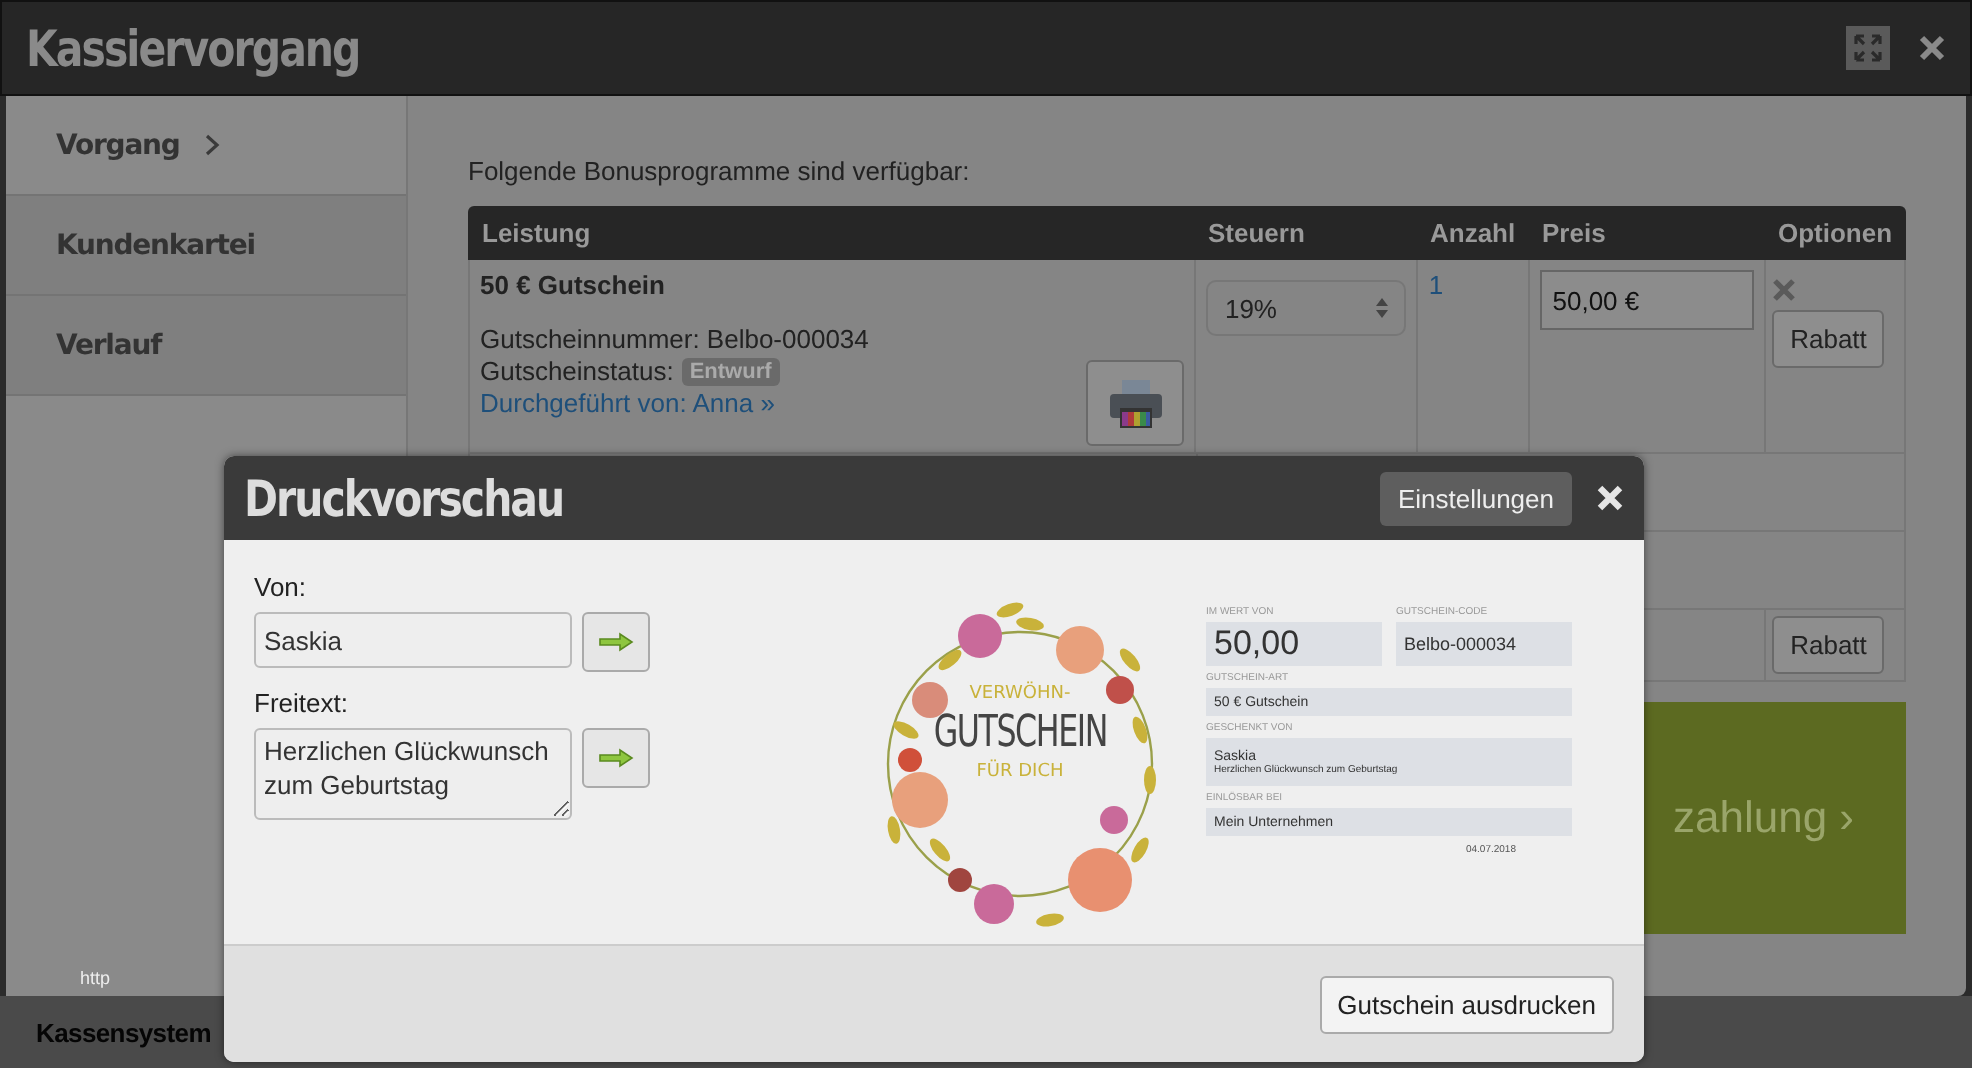 The width and height of the screenshot is (1972, 1068). I want to click on close-icon, so click(1932, 48).